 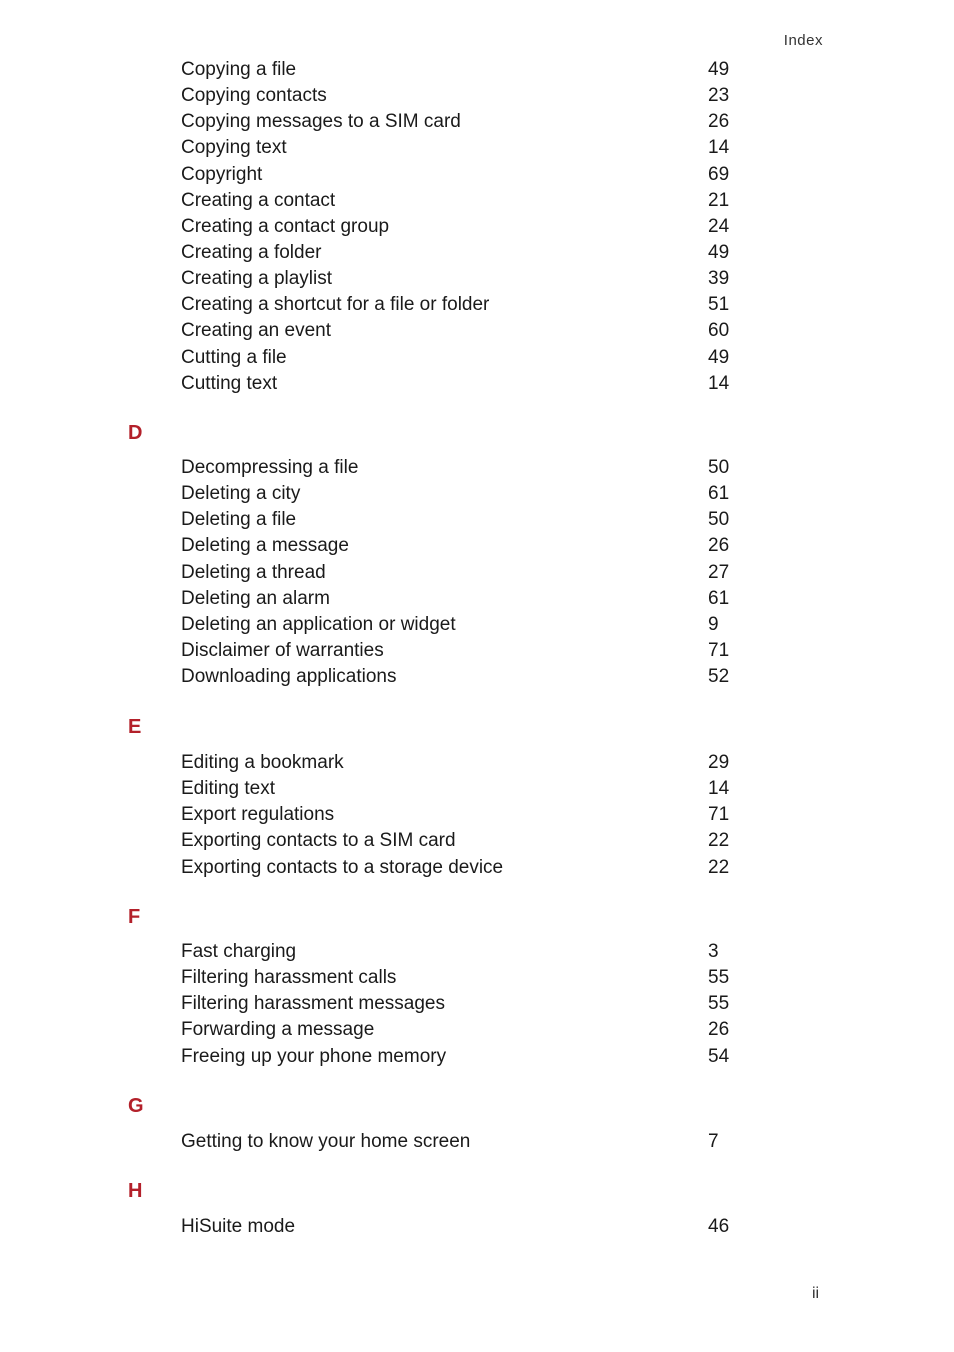 I want to click on entry-page: 7, so click(x=713, y=1141).